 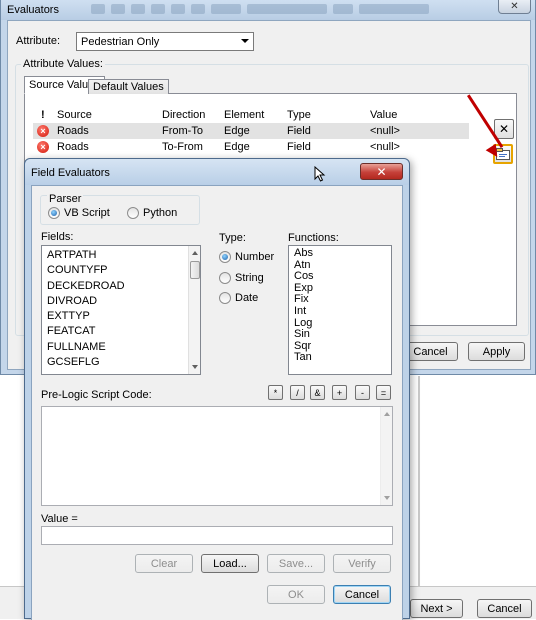 I want to click on attribute-select-value: Pedestrian Only, so click(x=120, y=41).